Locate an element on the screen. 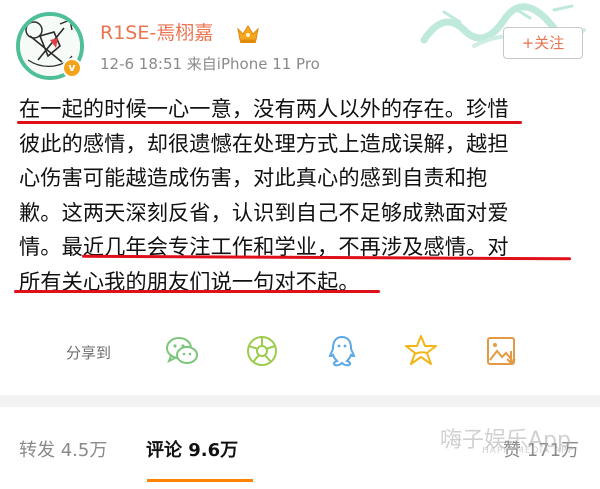  user-name: R1SE-焉栩嘉 is located at coordinates (156, 33).